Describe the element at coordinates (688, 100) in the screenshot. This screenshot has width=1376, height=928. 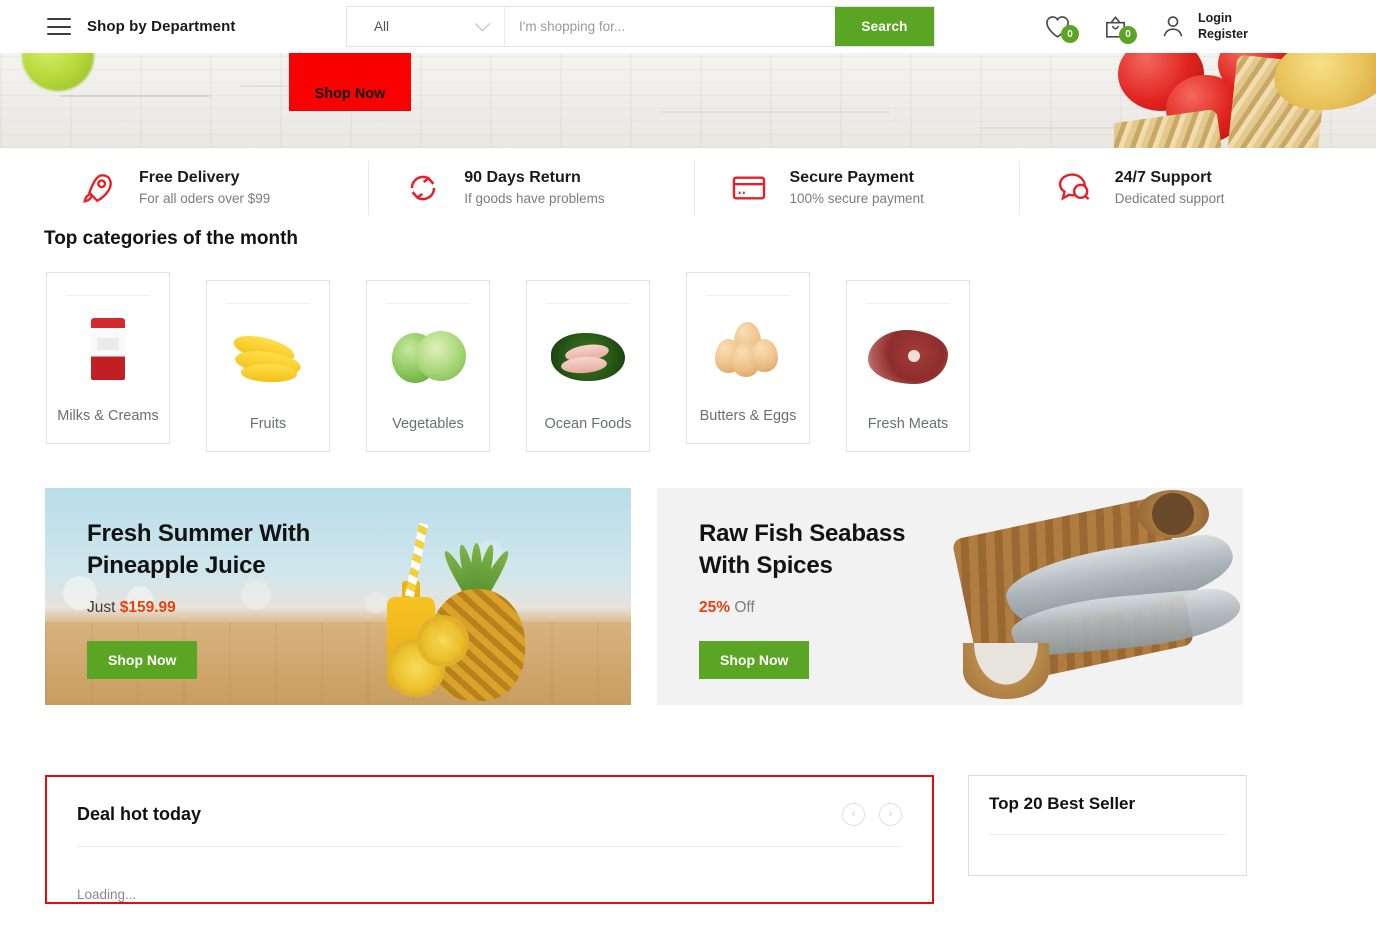
I see `hero-banner: Shop Now` at that location.